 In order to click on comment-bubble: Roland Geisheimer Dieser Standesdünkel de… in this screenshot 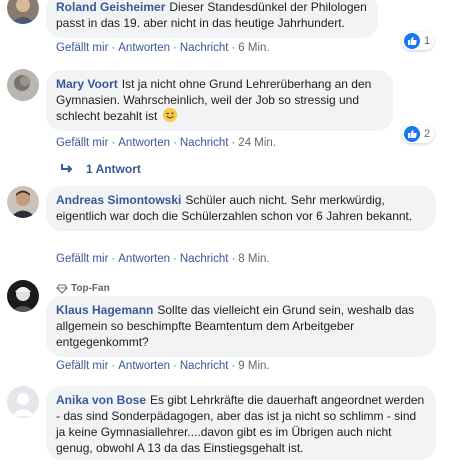, I will do `click(212, 19)`.